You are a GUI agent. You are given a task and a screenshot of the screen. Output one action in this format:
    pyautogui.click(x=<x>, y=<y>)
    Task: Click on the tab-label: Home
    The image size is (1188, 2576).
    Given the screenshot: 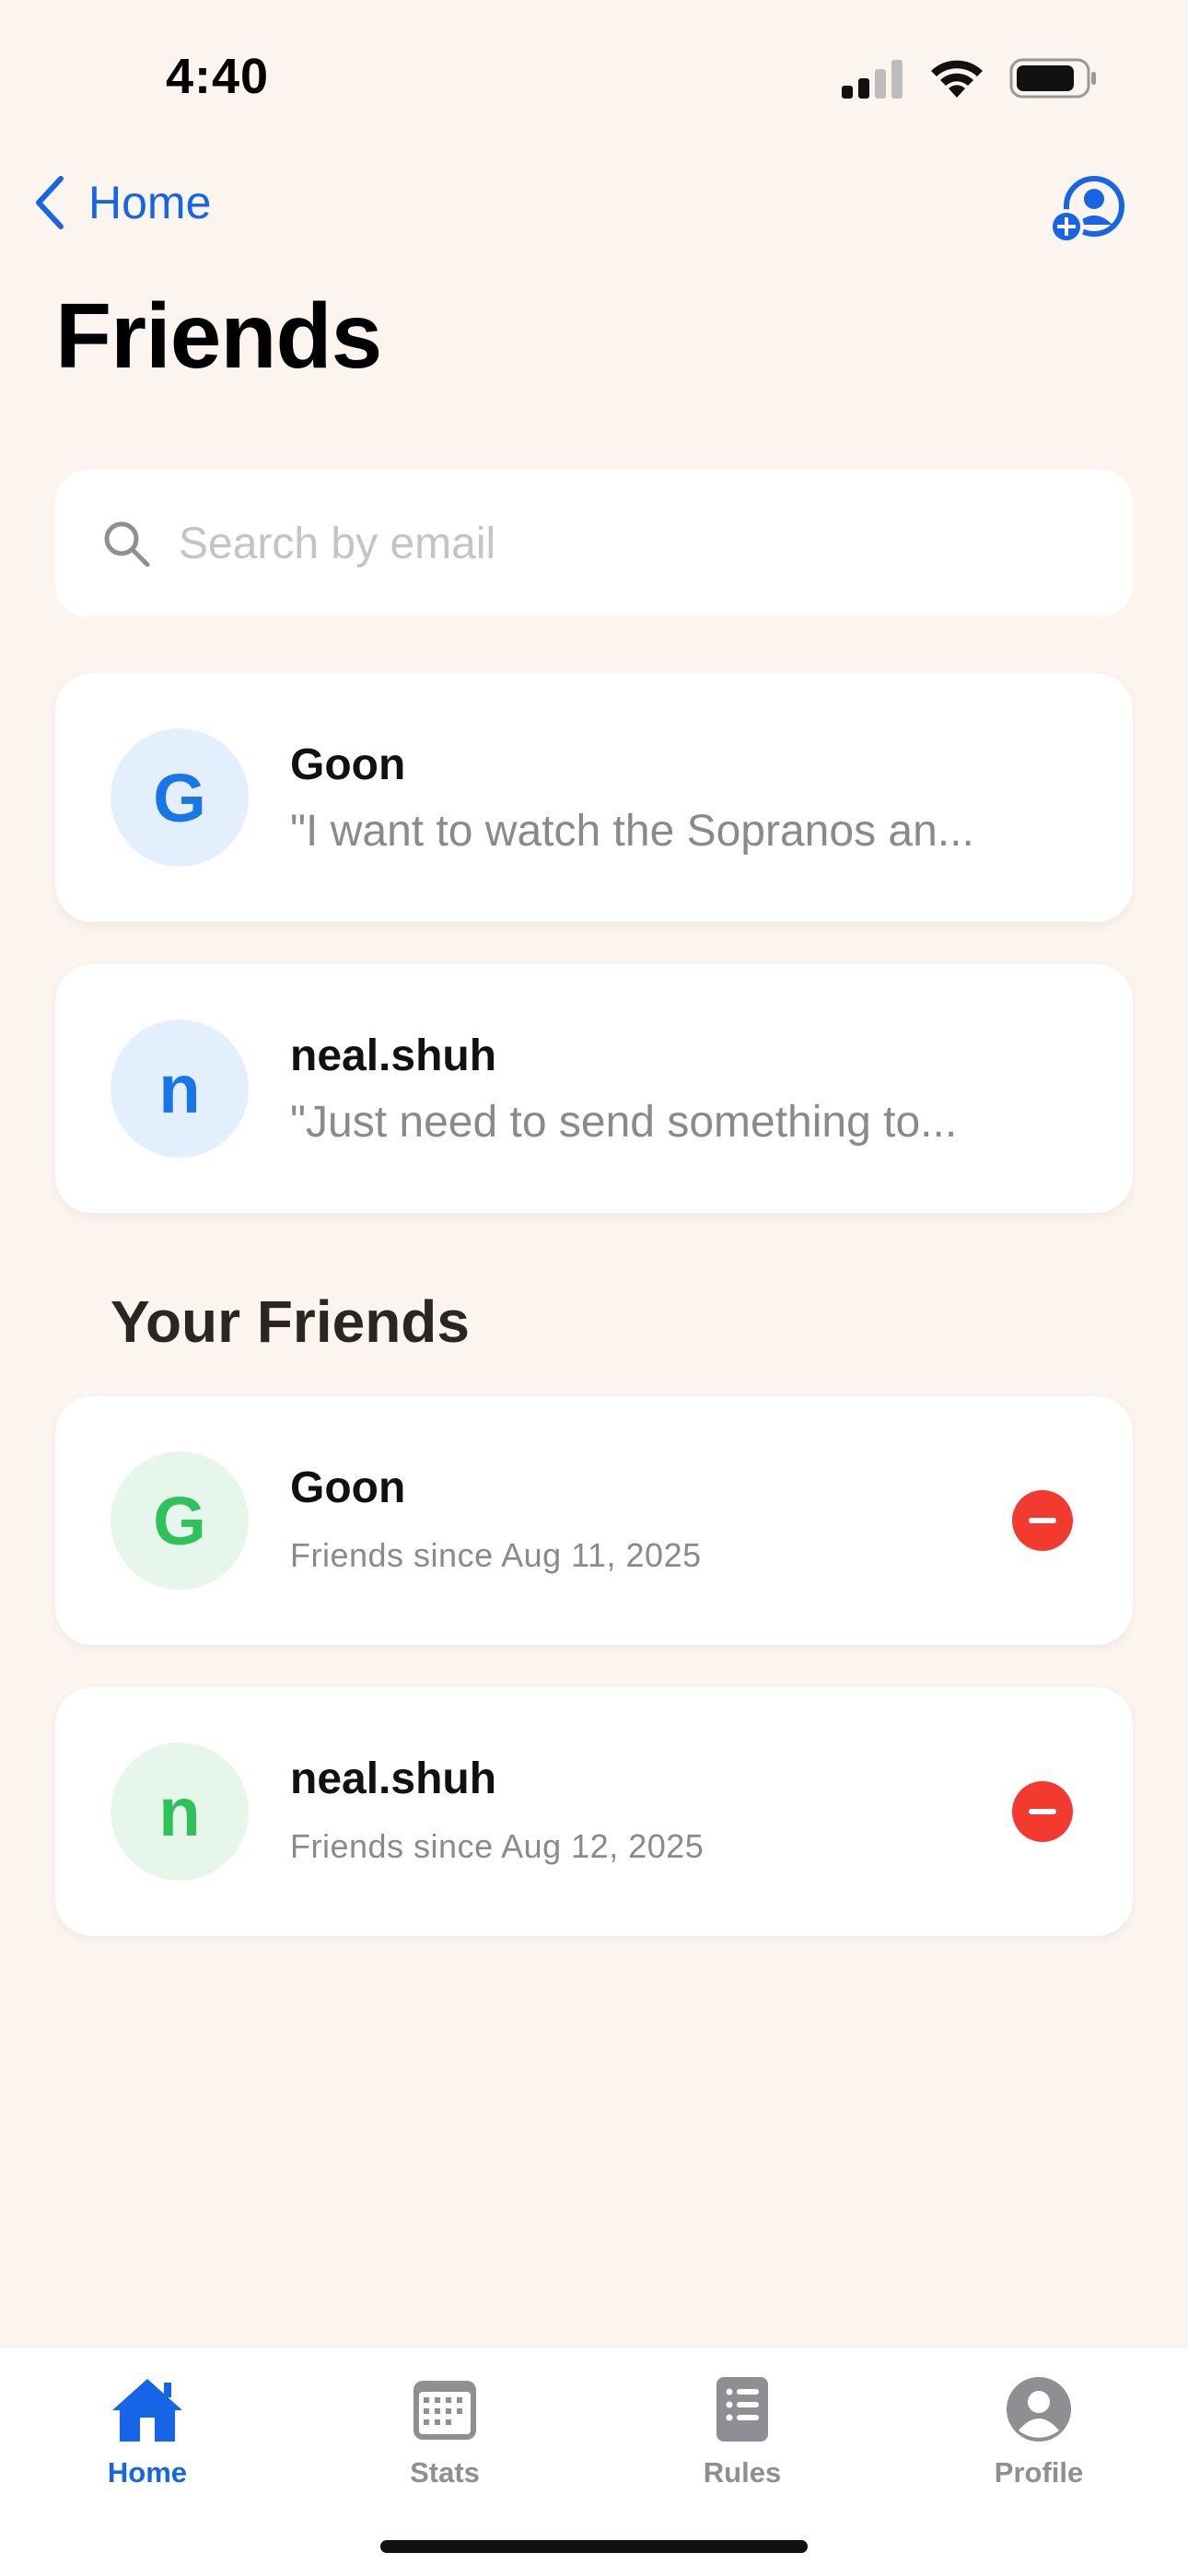 What is the action you would take?
    pyautogui.click(x=147, y=2472)
    